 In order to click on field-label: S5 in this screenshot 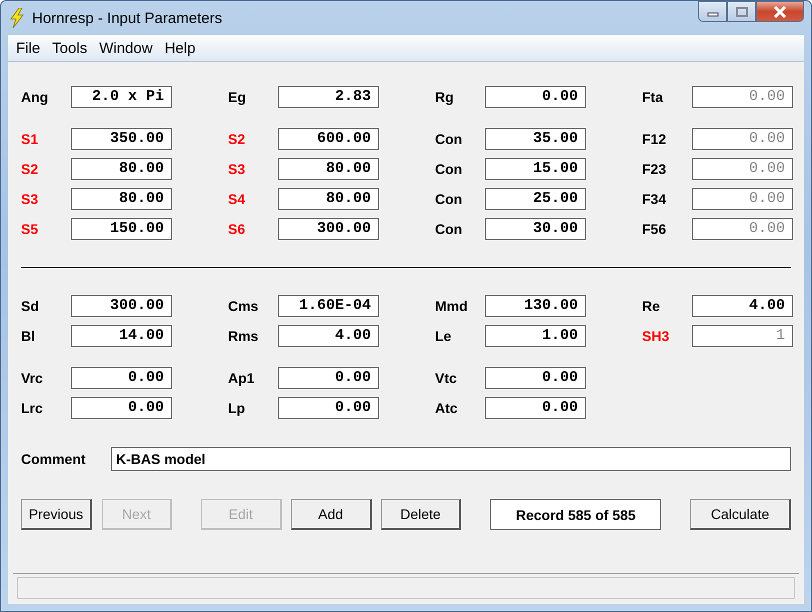, I will do `click(30, 229)`.